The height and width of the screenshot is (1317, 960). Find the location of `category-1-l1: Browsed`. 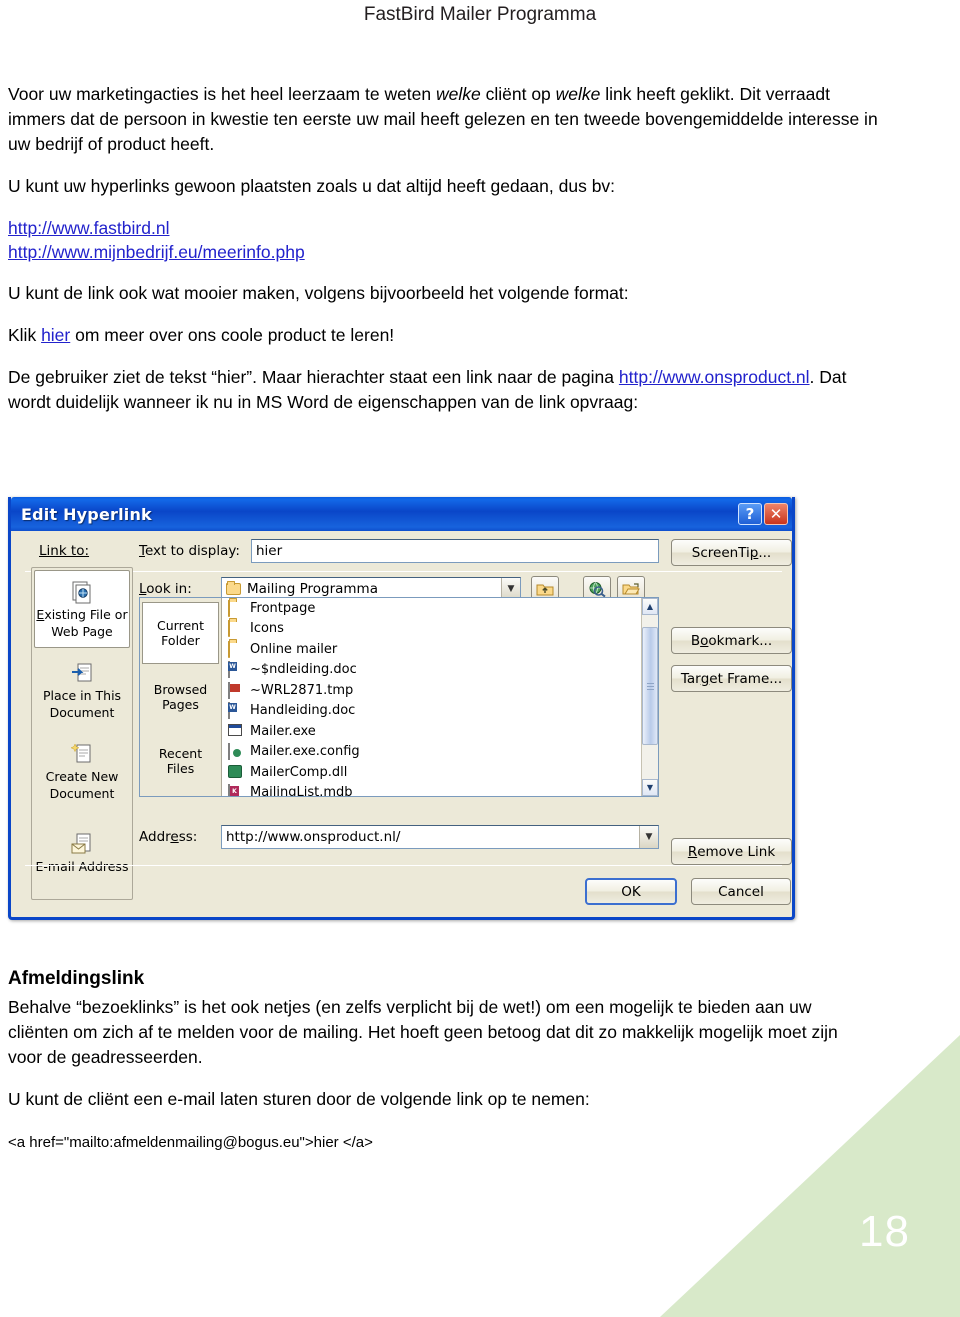

category-1-l1: Browsed is located at coordinates (180, 689).